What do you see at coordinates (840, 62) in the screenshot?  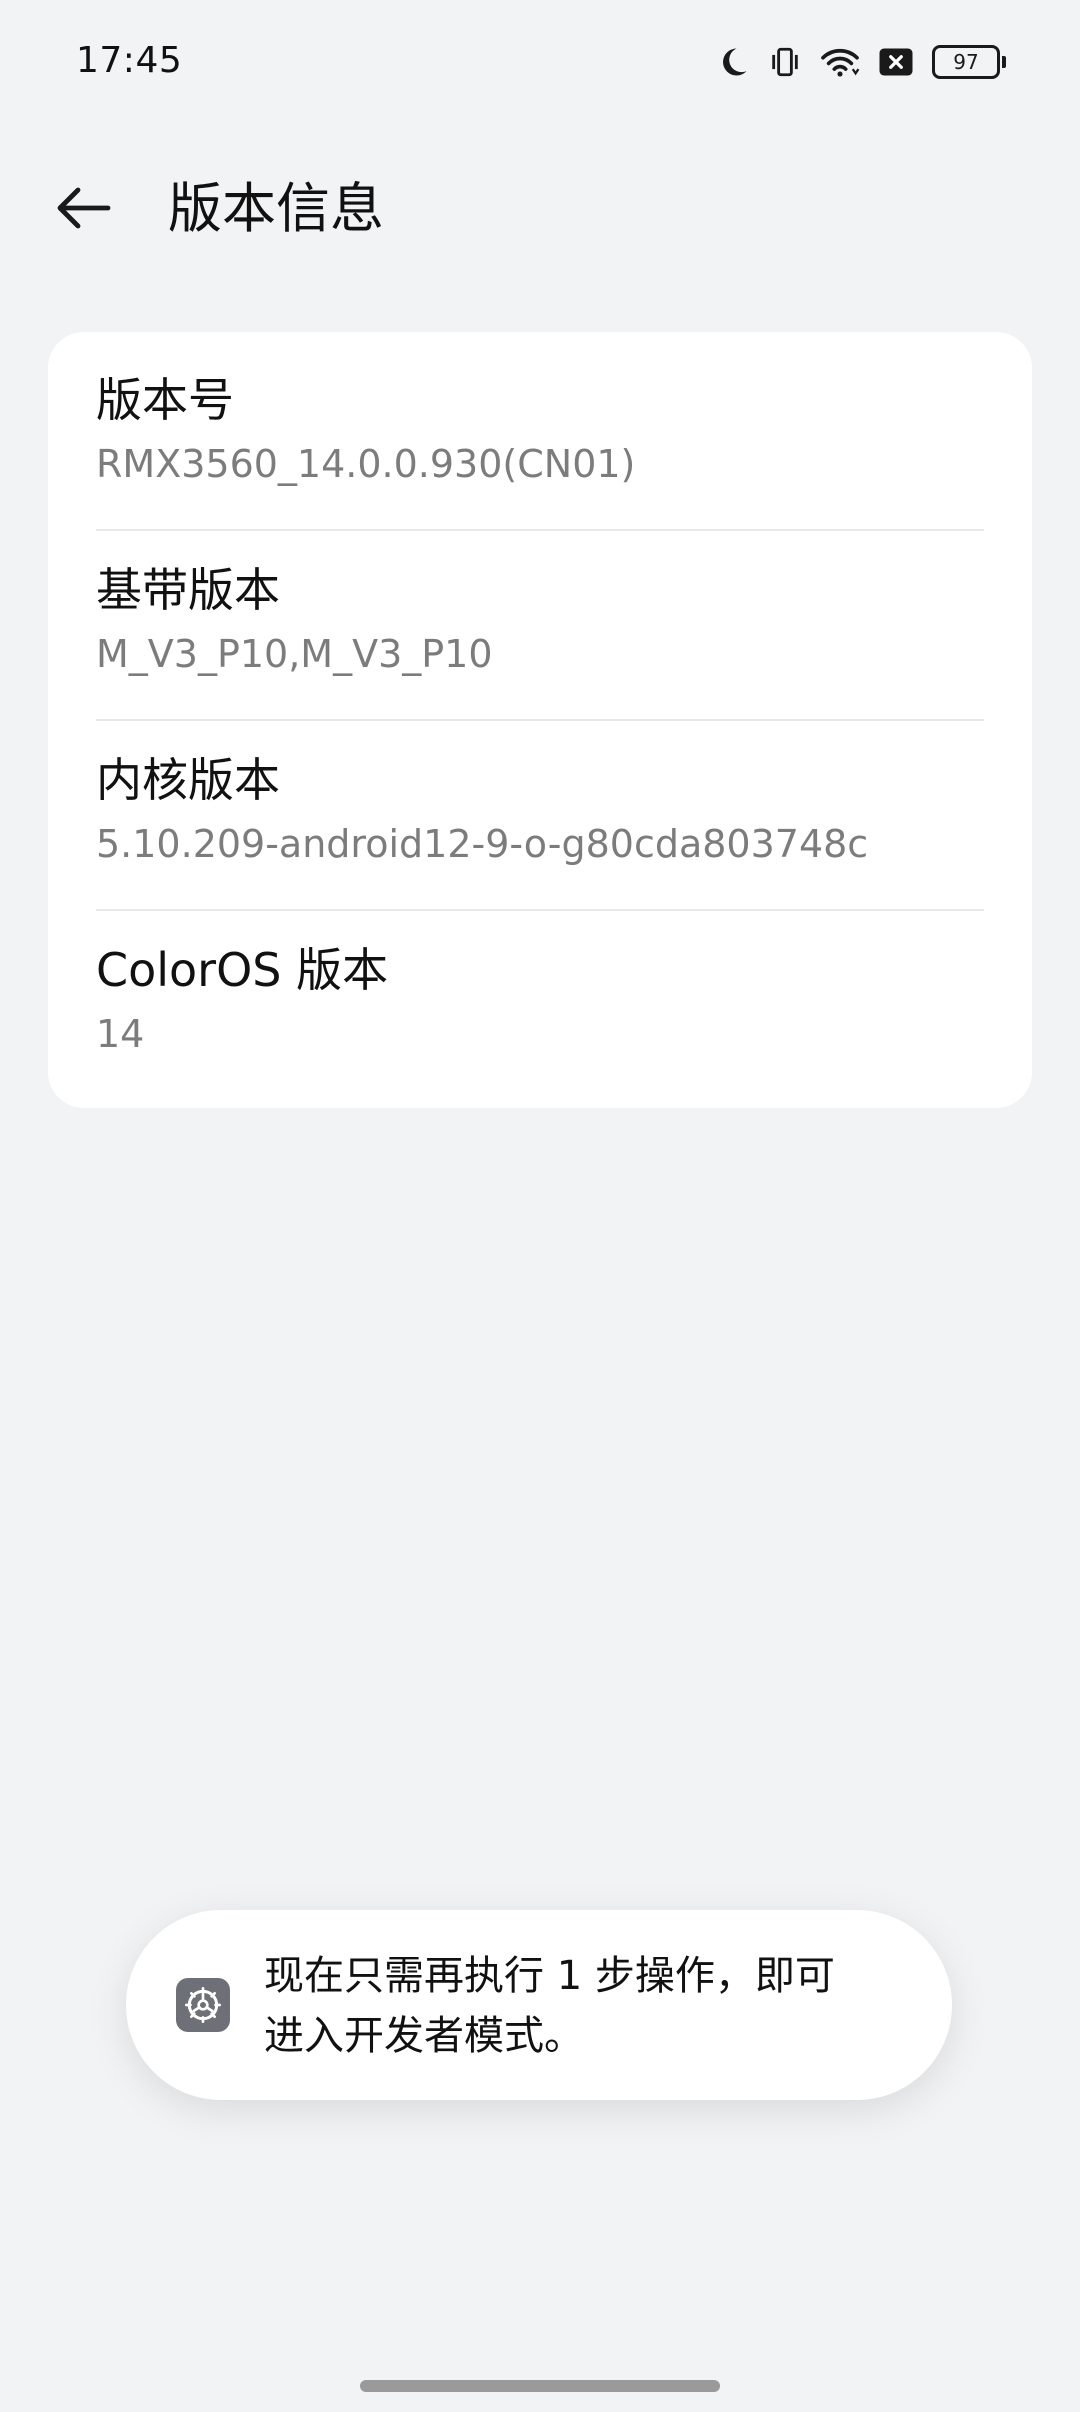 I see `wifi-icon` at bounding box center [840, 62].